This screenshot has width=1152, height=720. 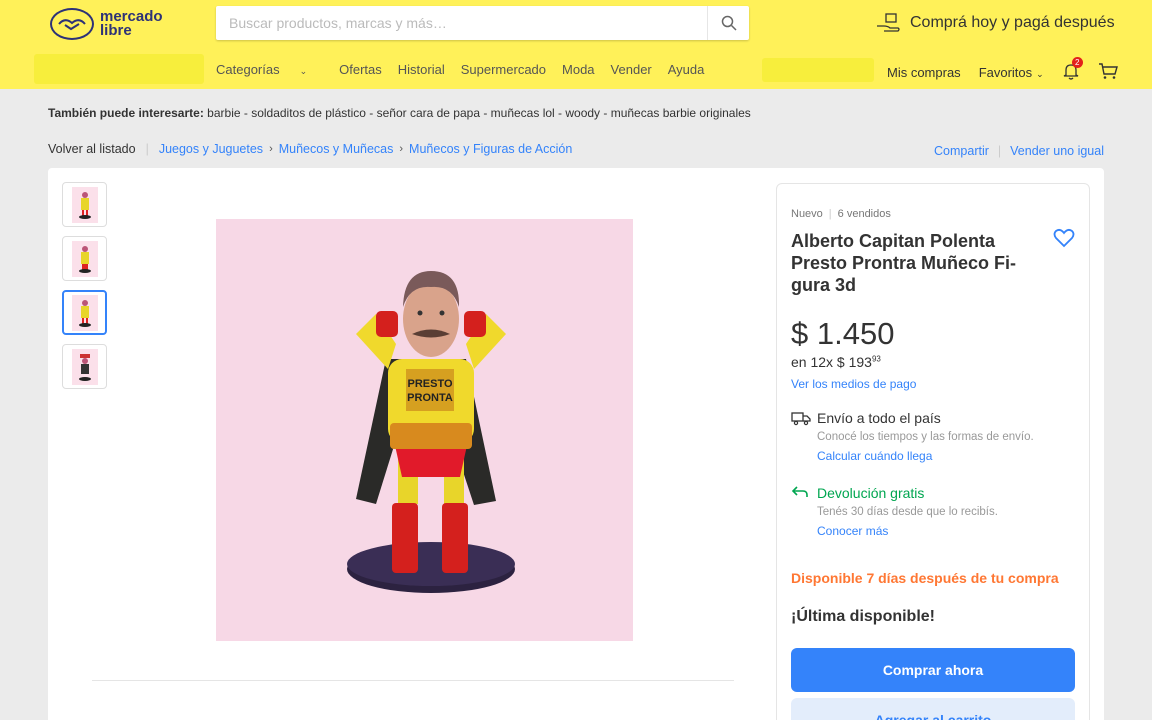 I want to click on user-account, so click(x=818, y=70).